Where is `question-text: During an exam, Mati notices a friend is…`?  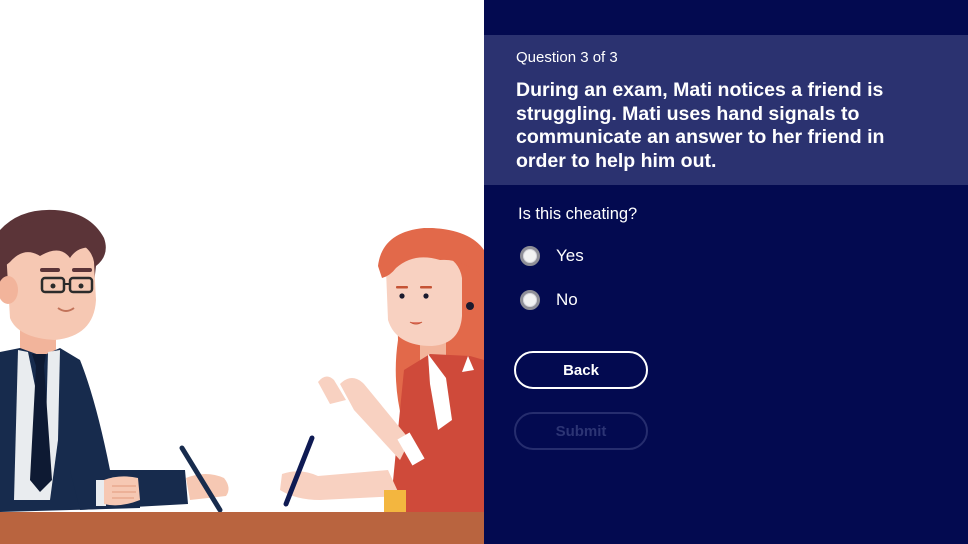 question-text: During an exam, Mati notices a friend is… is located at coordinates (700, 125).